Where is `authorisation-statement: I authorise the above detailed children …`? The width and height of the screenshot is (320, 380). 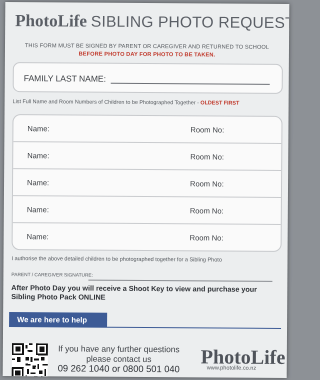
authorisation-statement: I authorise the above detailed children … is located at coordinates (116, 260).